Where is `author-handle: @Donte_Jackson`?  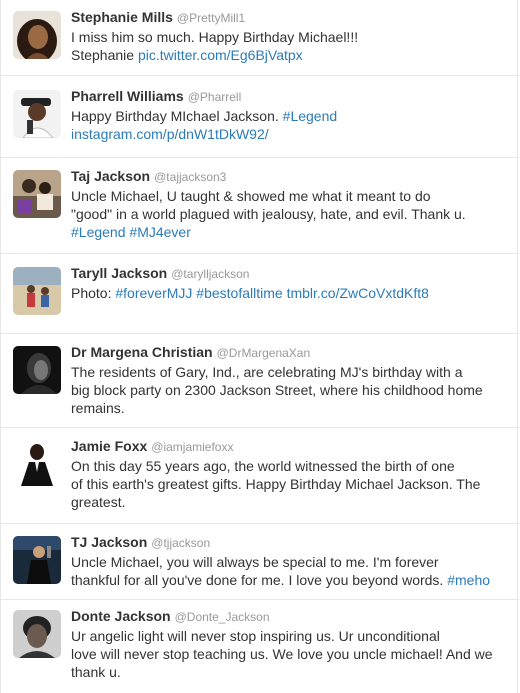 author-handle: @Donte_Jackson is located at coordinates (222, 617).